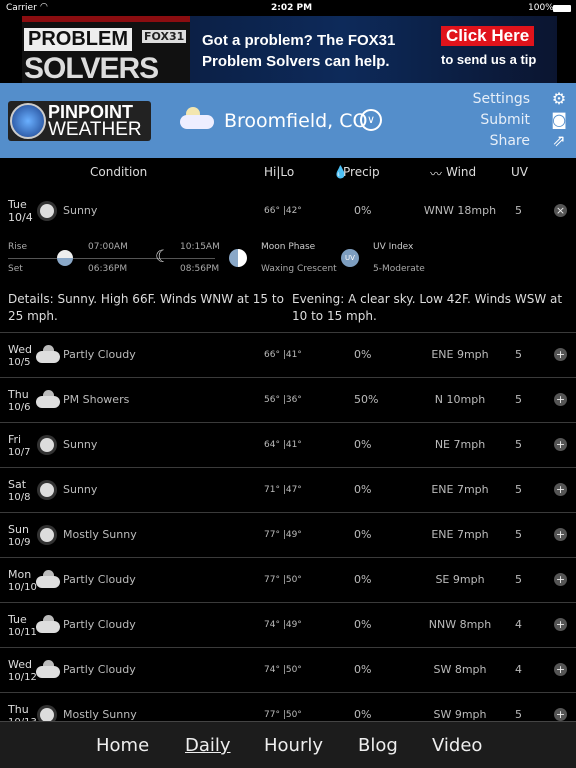 This screenshot has width=576, height=768. I want to click on wind: NE 7mph, so click(460, 444).